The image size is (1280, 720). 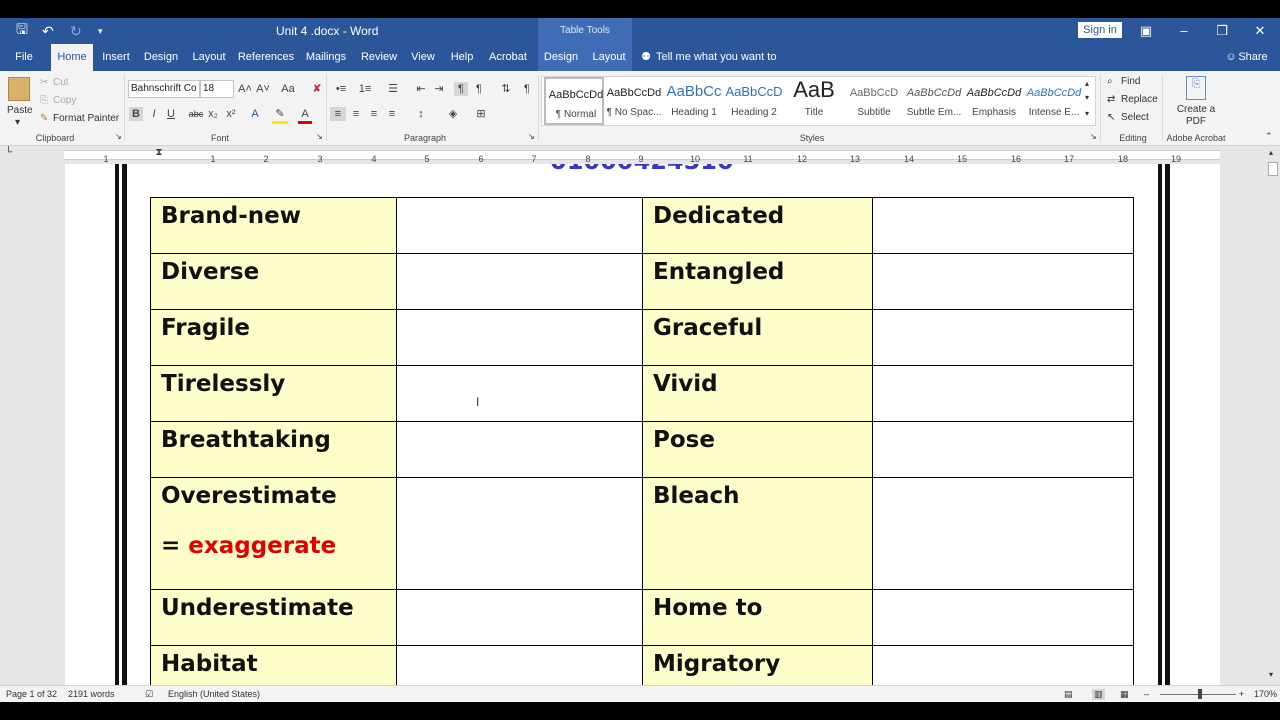 I want to click on paste-dropdown-icon: ▾, so click(x=17, y=122).